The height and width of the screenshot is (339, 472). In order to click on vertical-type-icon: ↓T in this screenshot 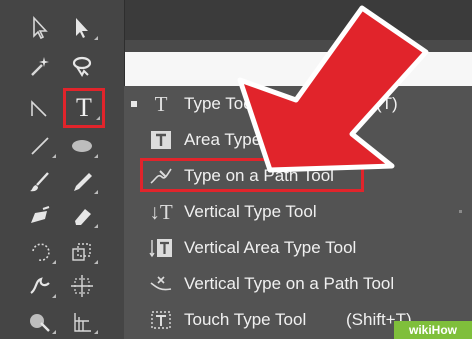, I will do `click(161, 211)`.